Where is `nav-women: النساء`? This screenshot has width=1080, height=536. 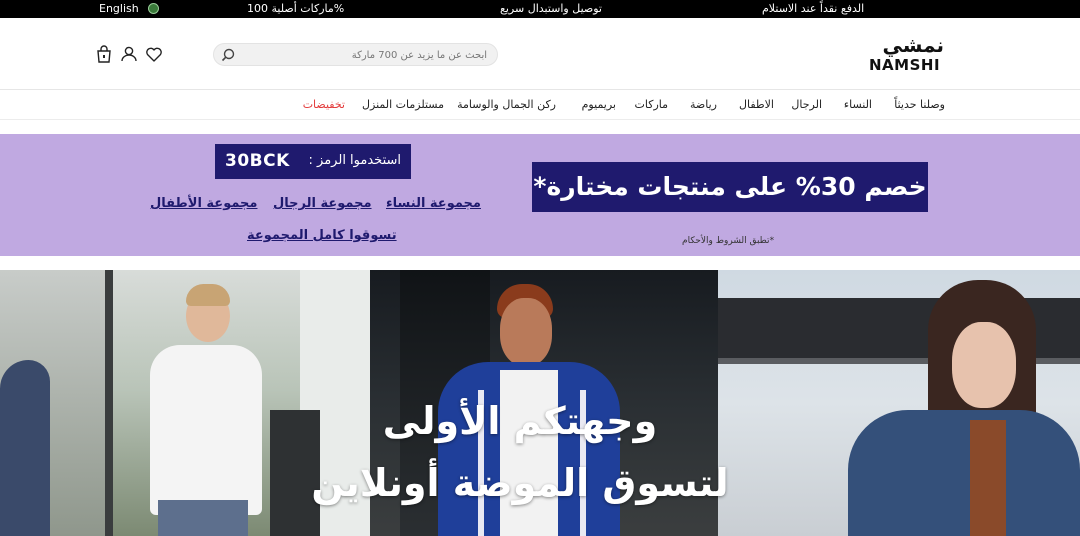 nav-women: النساء is located at coordinates (858, 105).